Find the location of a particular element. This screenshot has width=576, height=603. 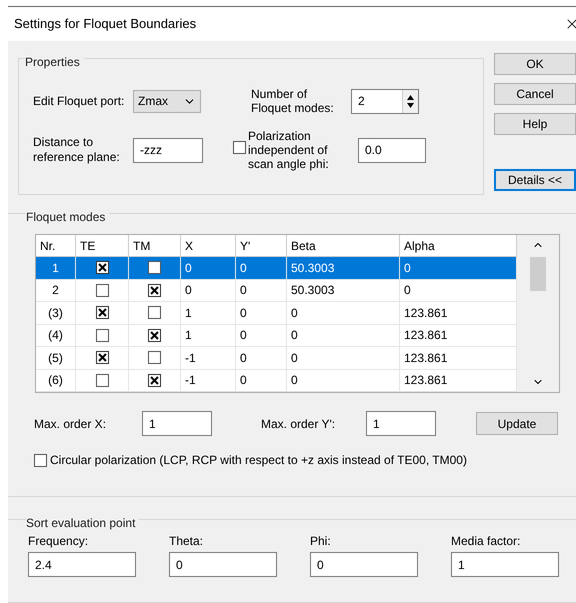

dialog-button: OK is located at coordinates (535, 64).